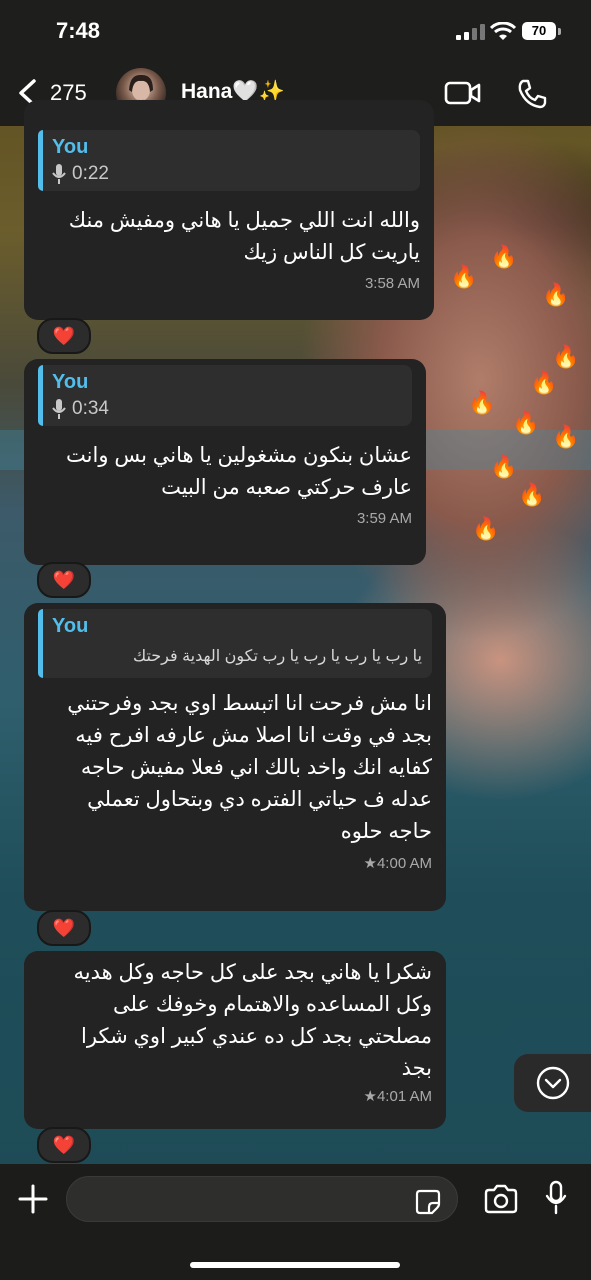 The image size is (591, 1280). What do you see at coordinates (262, 1199) in the screenshot?
I see `message-input` at bounding box center [262, 1199].